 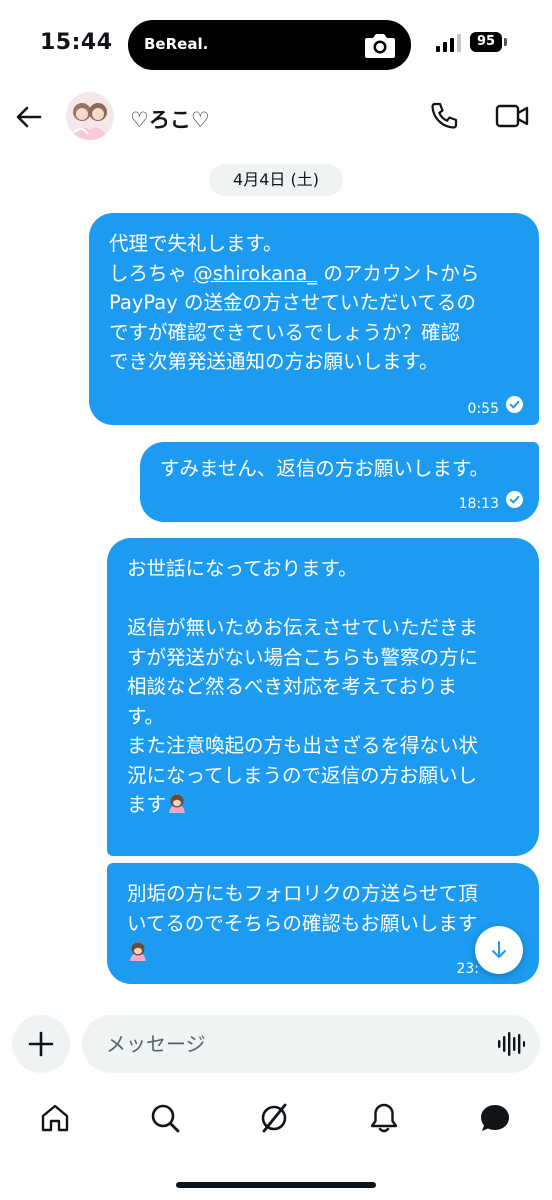 What do you see at coordinates (90, 116) in the screenshot?
I see `avatar` at bounding box center [90, 116].